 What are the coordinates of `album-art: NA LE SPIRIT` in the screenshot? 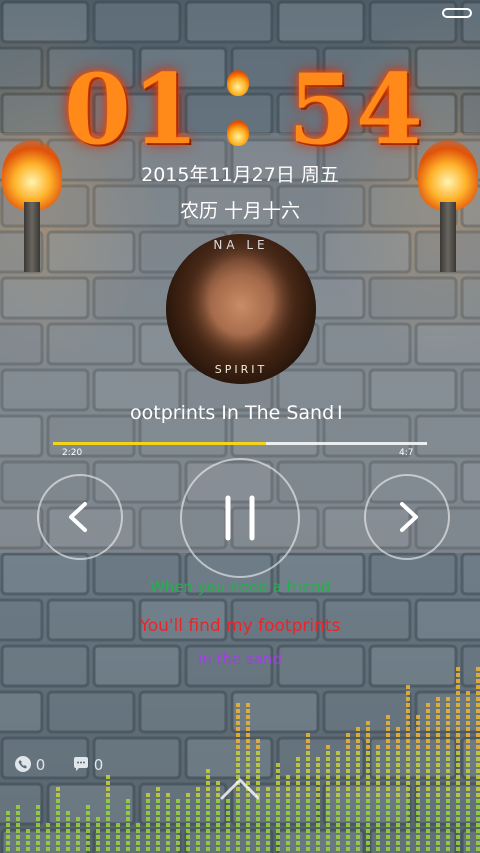 It's located at (241, 309).